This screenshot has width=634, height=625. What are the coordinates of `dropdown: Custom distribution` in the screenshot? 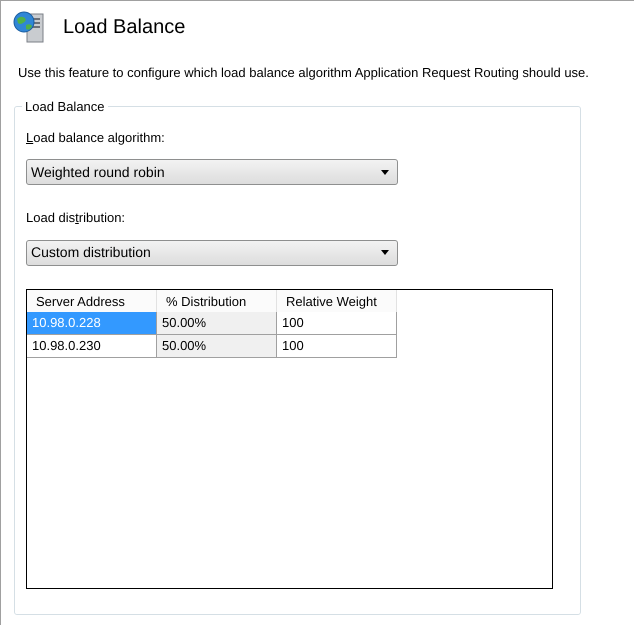 It's located at (212, 253).